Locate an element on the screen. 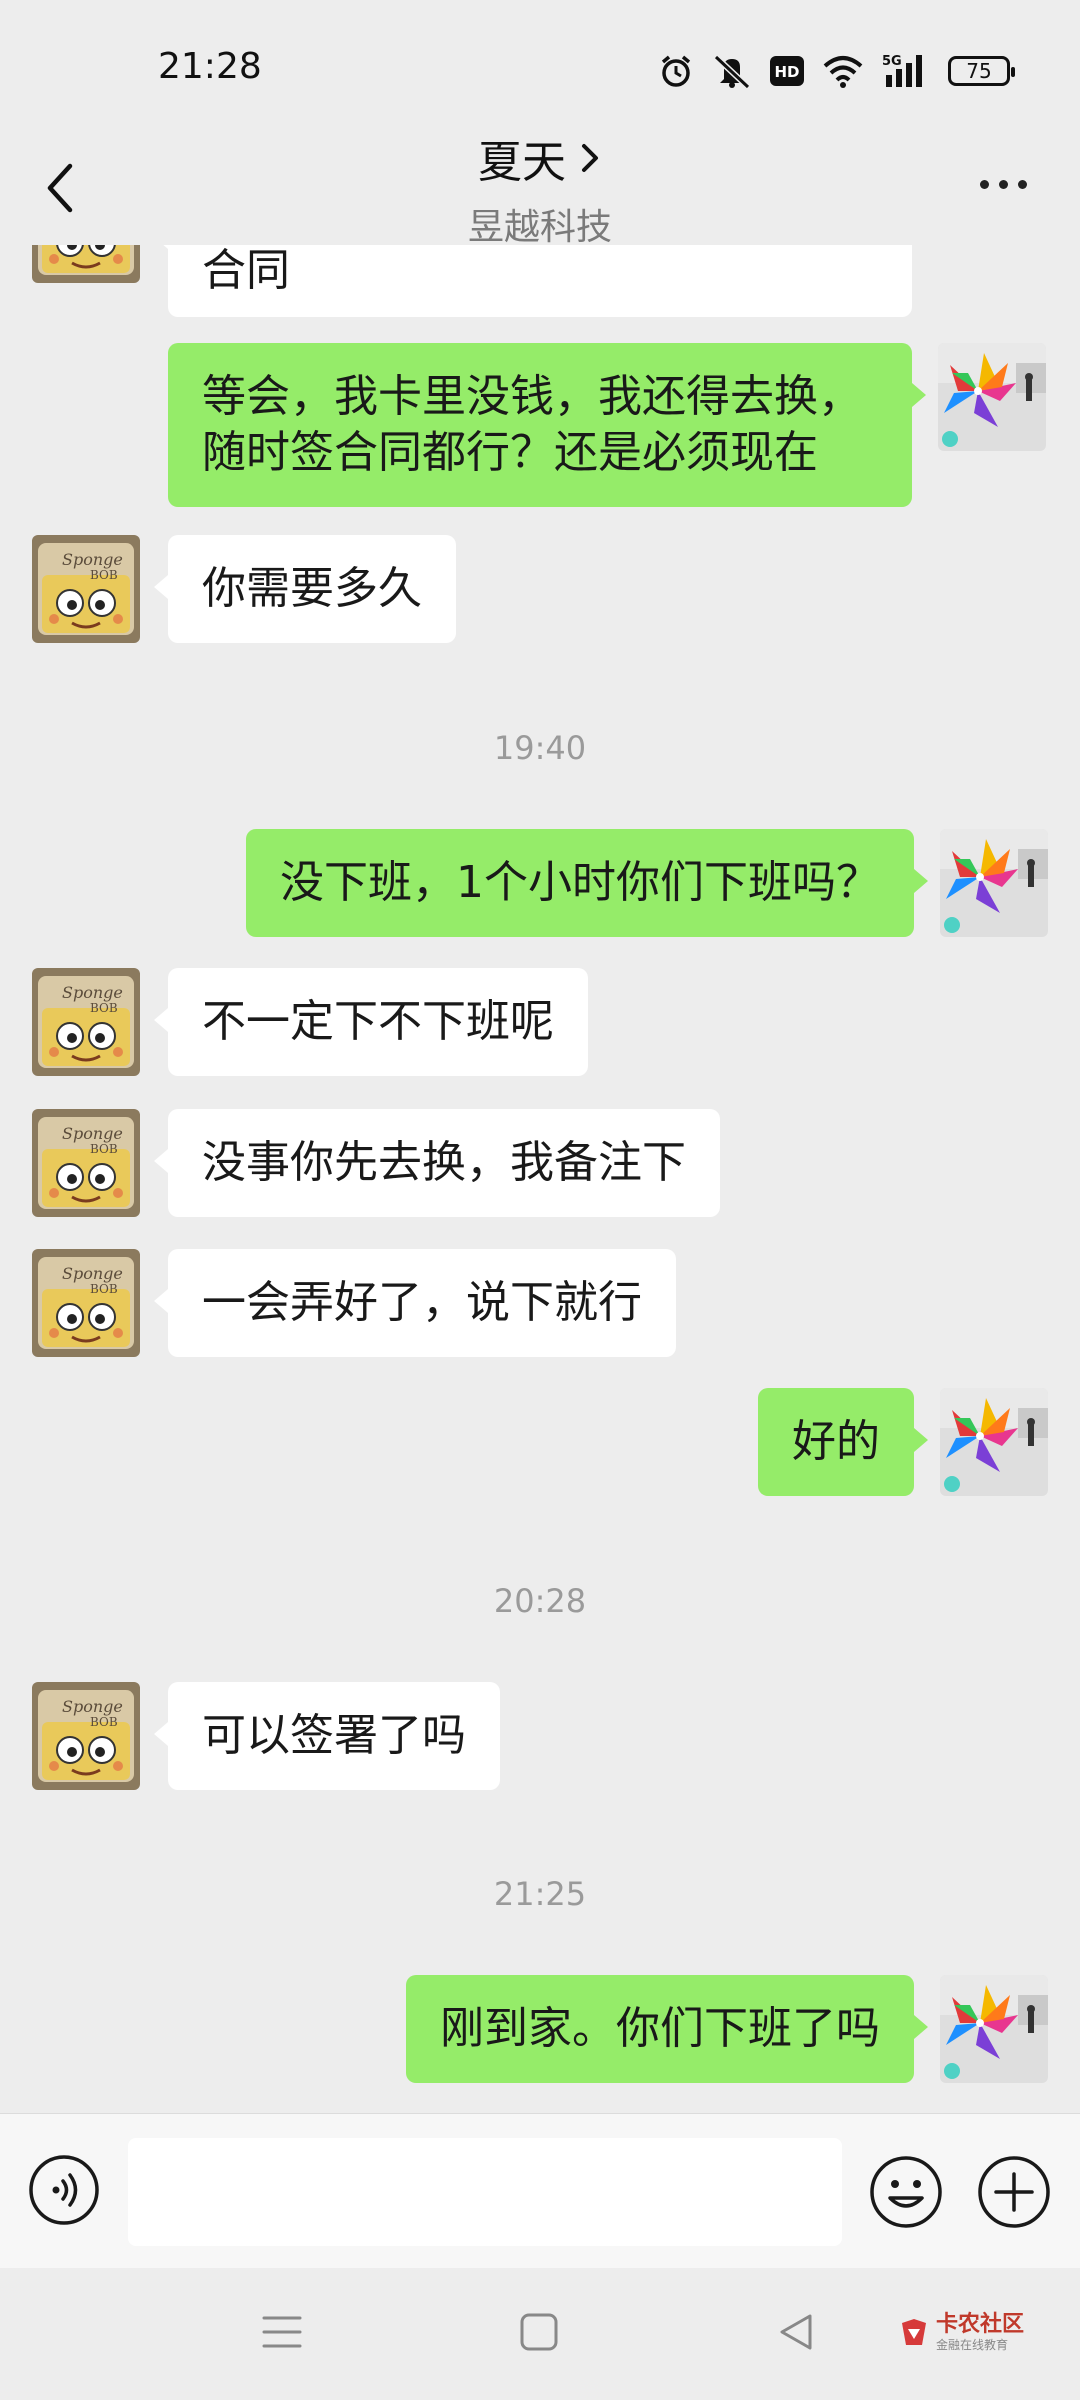  message-incoming is located at coordinates (86, 264).